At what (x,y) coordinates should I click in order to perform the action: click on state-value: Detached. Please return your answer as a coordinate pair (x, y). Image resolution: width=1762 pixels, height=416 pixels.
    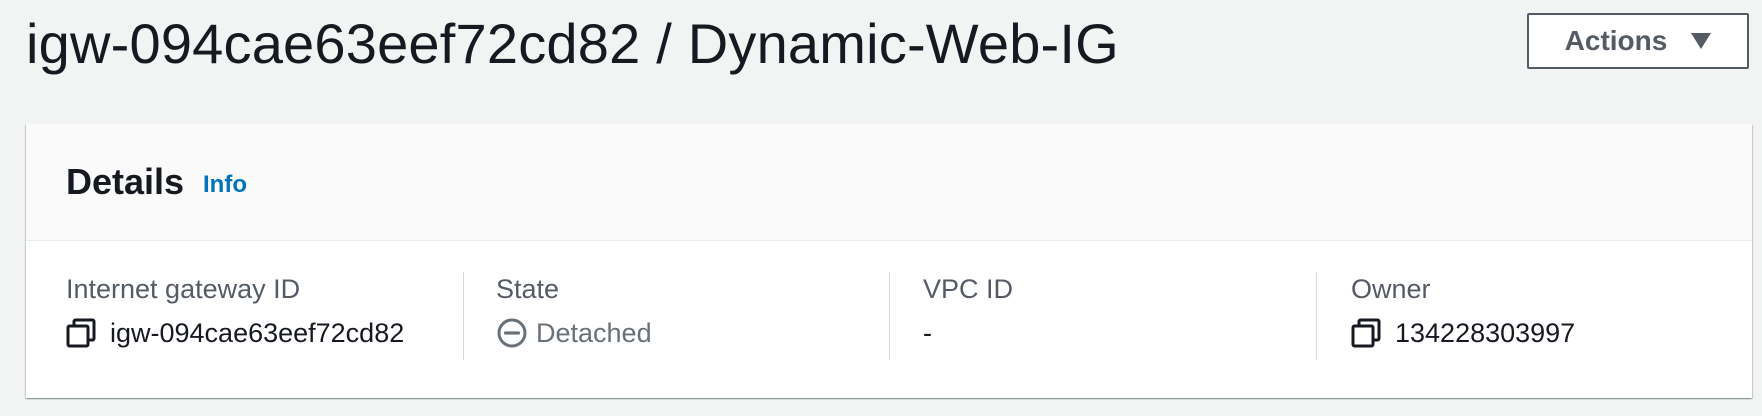
    Looking at the image, I should click on (594, 333).